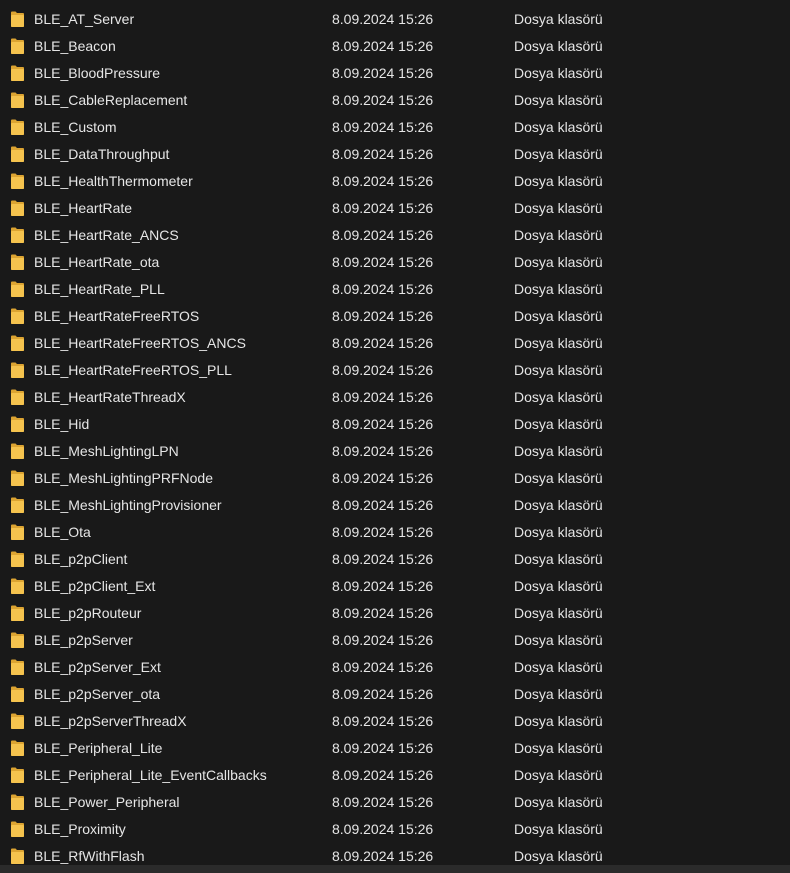  What do you see at coordinates (83, 208) in the screenshot?
I see `file-name: BLE_HeartRate` at bounding box center [83, 208].